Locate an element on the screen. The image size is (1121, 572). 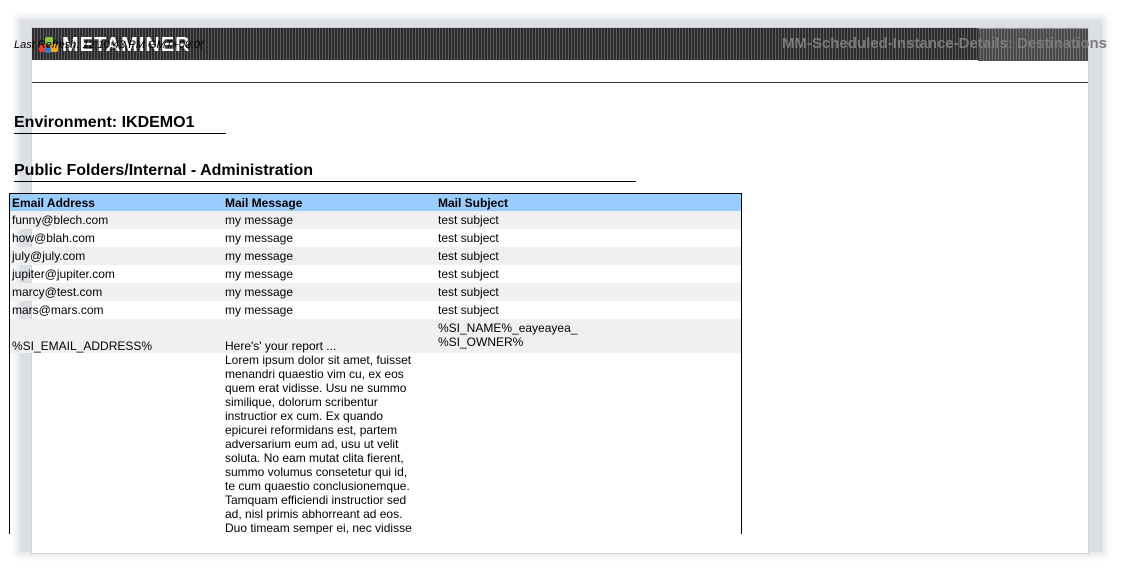
last-refresh-text: Last Refresh: 12:10:43 PM GMT+00:0( is located at coordinates (109, 45).